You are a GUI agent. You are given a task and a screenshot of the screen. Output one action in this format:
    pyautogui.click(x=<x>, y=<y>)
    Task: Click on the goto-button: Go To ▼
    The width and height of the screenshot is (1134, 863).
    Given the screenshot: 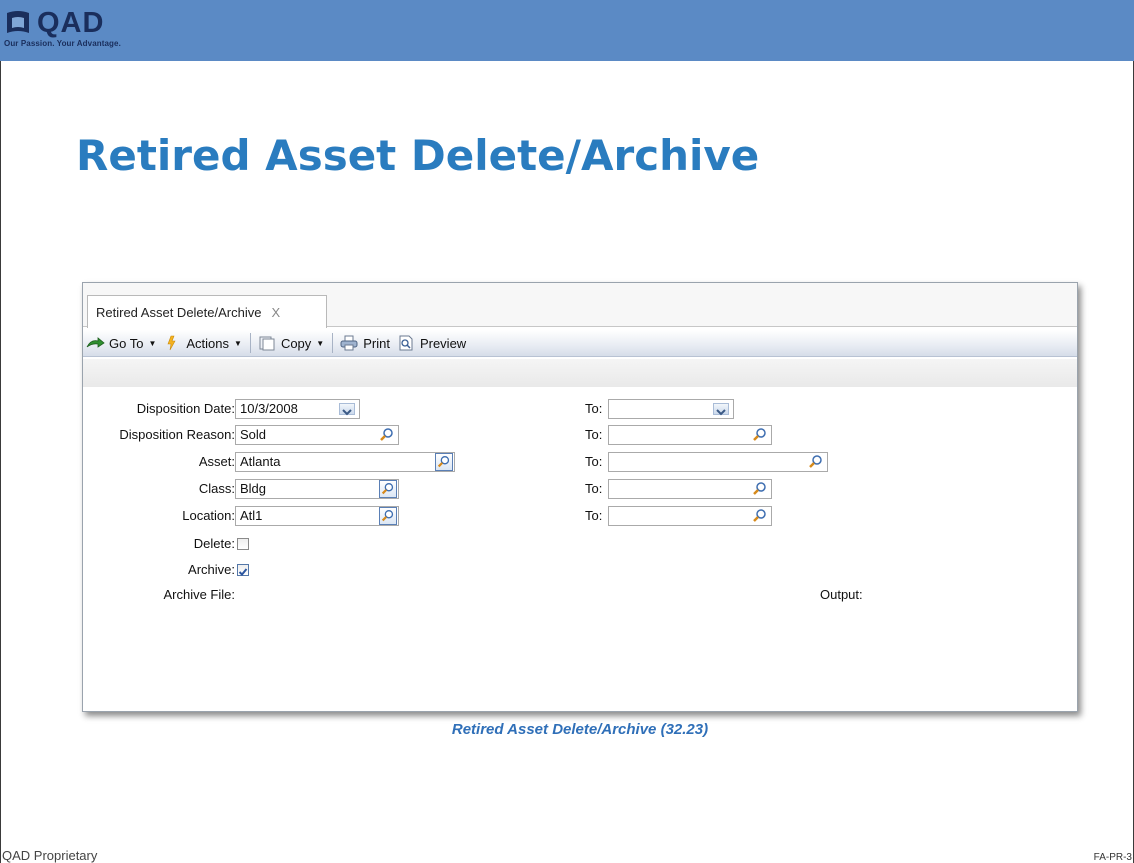 What is the action you would take?
    pyautogui.click(x=120, y=343)
    